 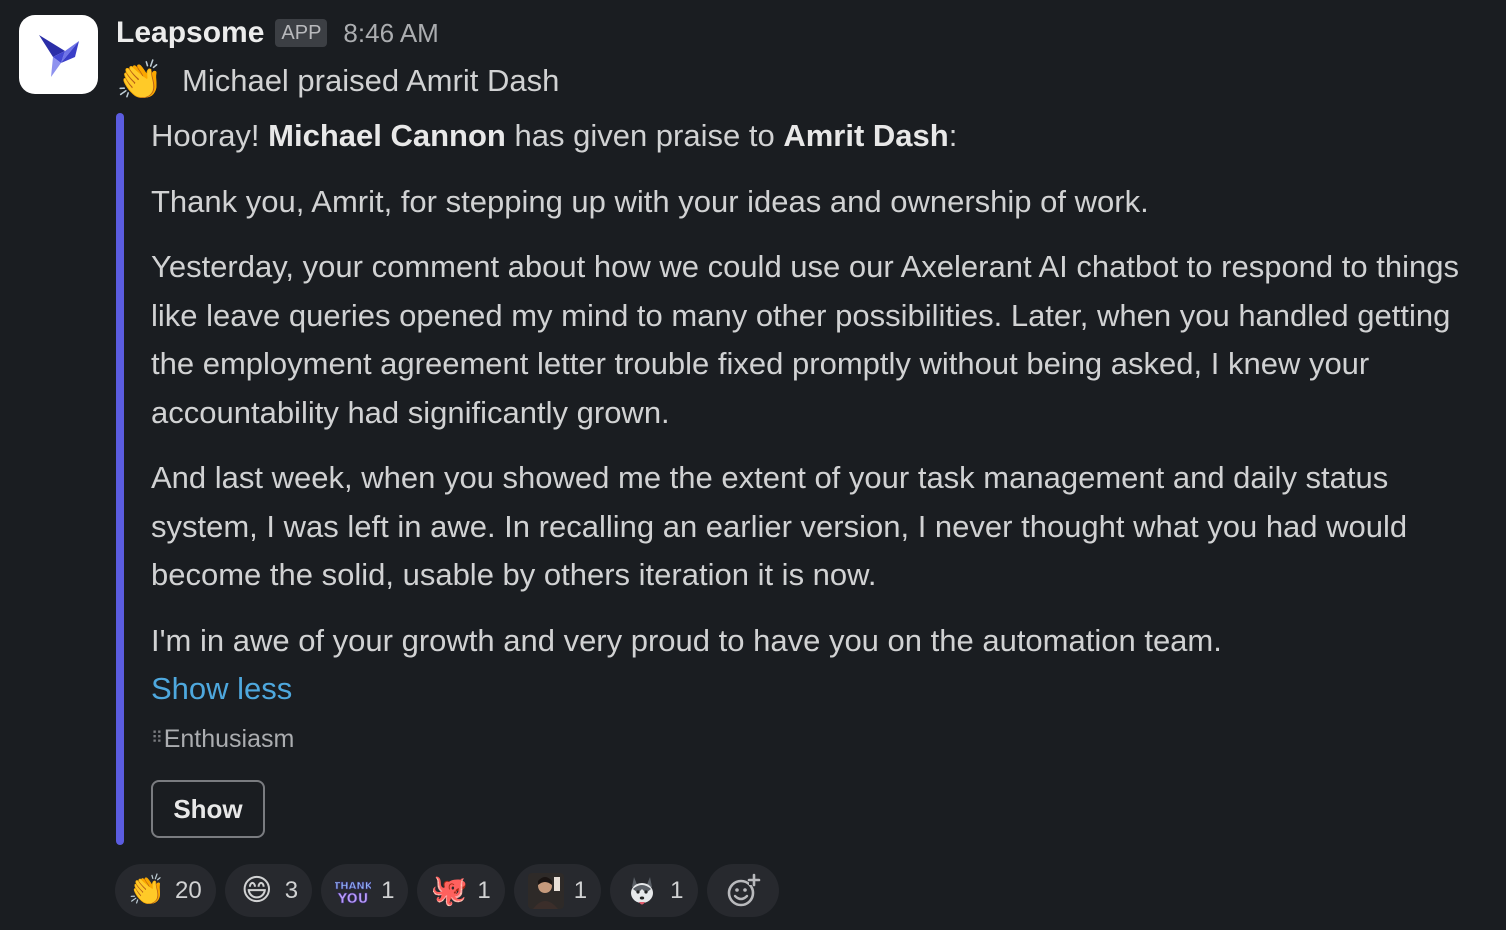 I want to click on reaction-person: 1, so click(x=557, y=890).